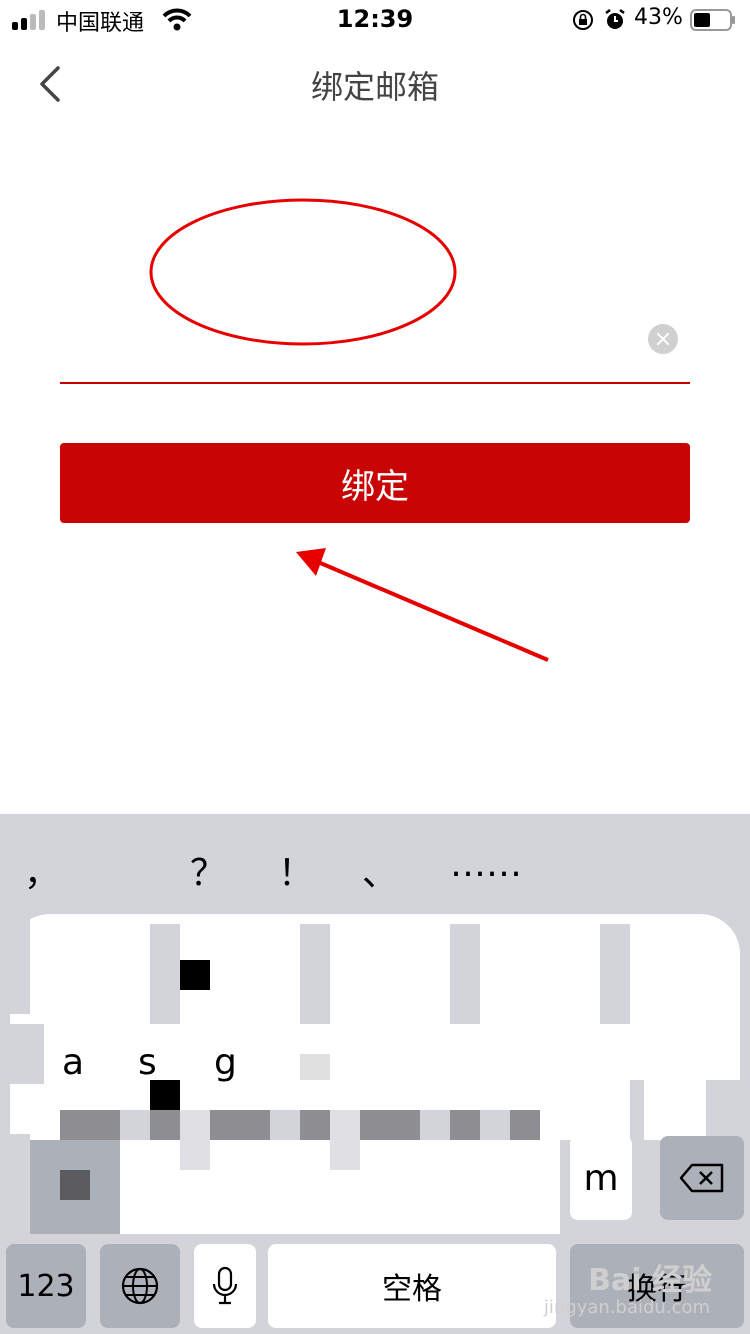 This screenshot has width=750, height=1334. What do you see at coordinates (626, 1307) in the screenshot?
I see `watermark-url: jingyan.baidu.com` at bounding box center [626, 1307].